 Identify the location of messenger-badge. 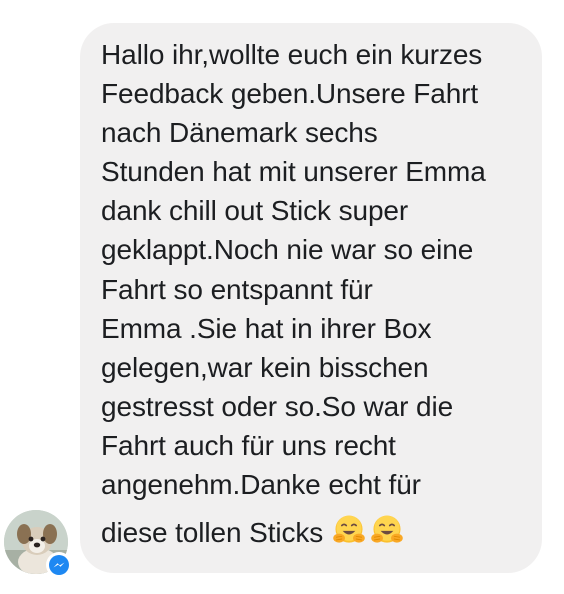
(59, 565).